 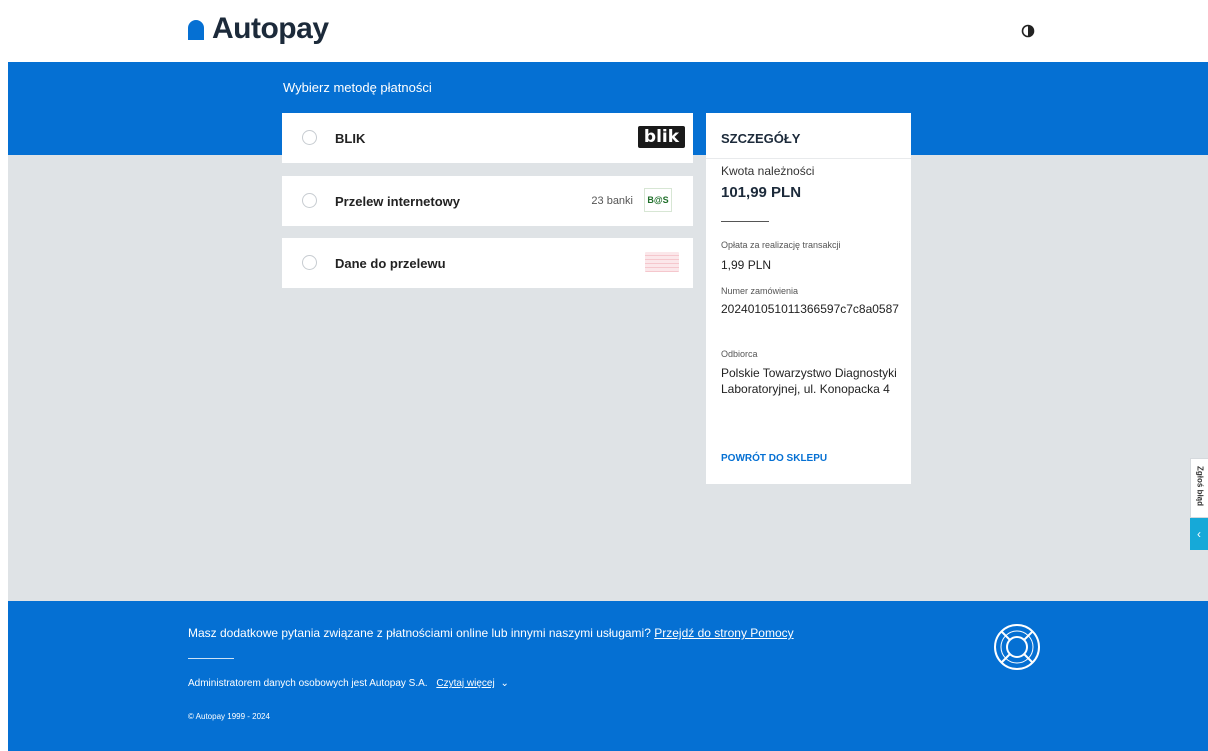 I want to click on fee-value: 1,99 PLN, so click(x=746, y=265).